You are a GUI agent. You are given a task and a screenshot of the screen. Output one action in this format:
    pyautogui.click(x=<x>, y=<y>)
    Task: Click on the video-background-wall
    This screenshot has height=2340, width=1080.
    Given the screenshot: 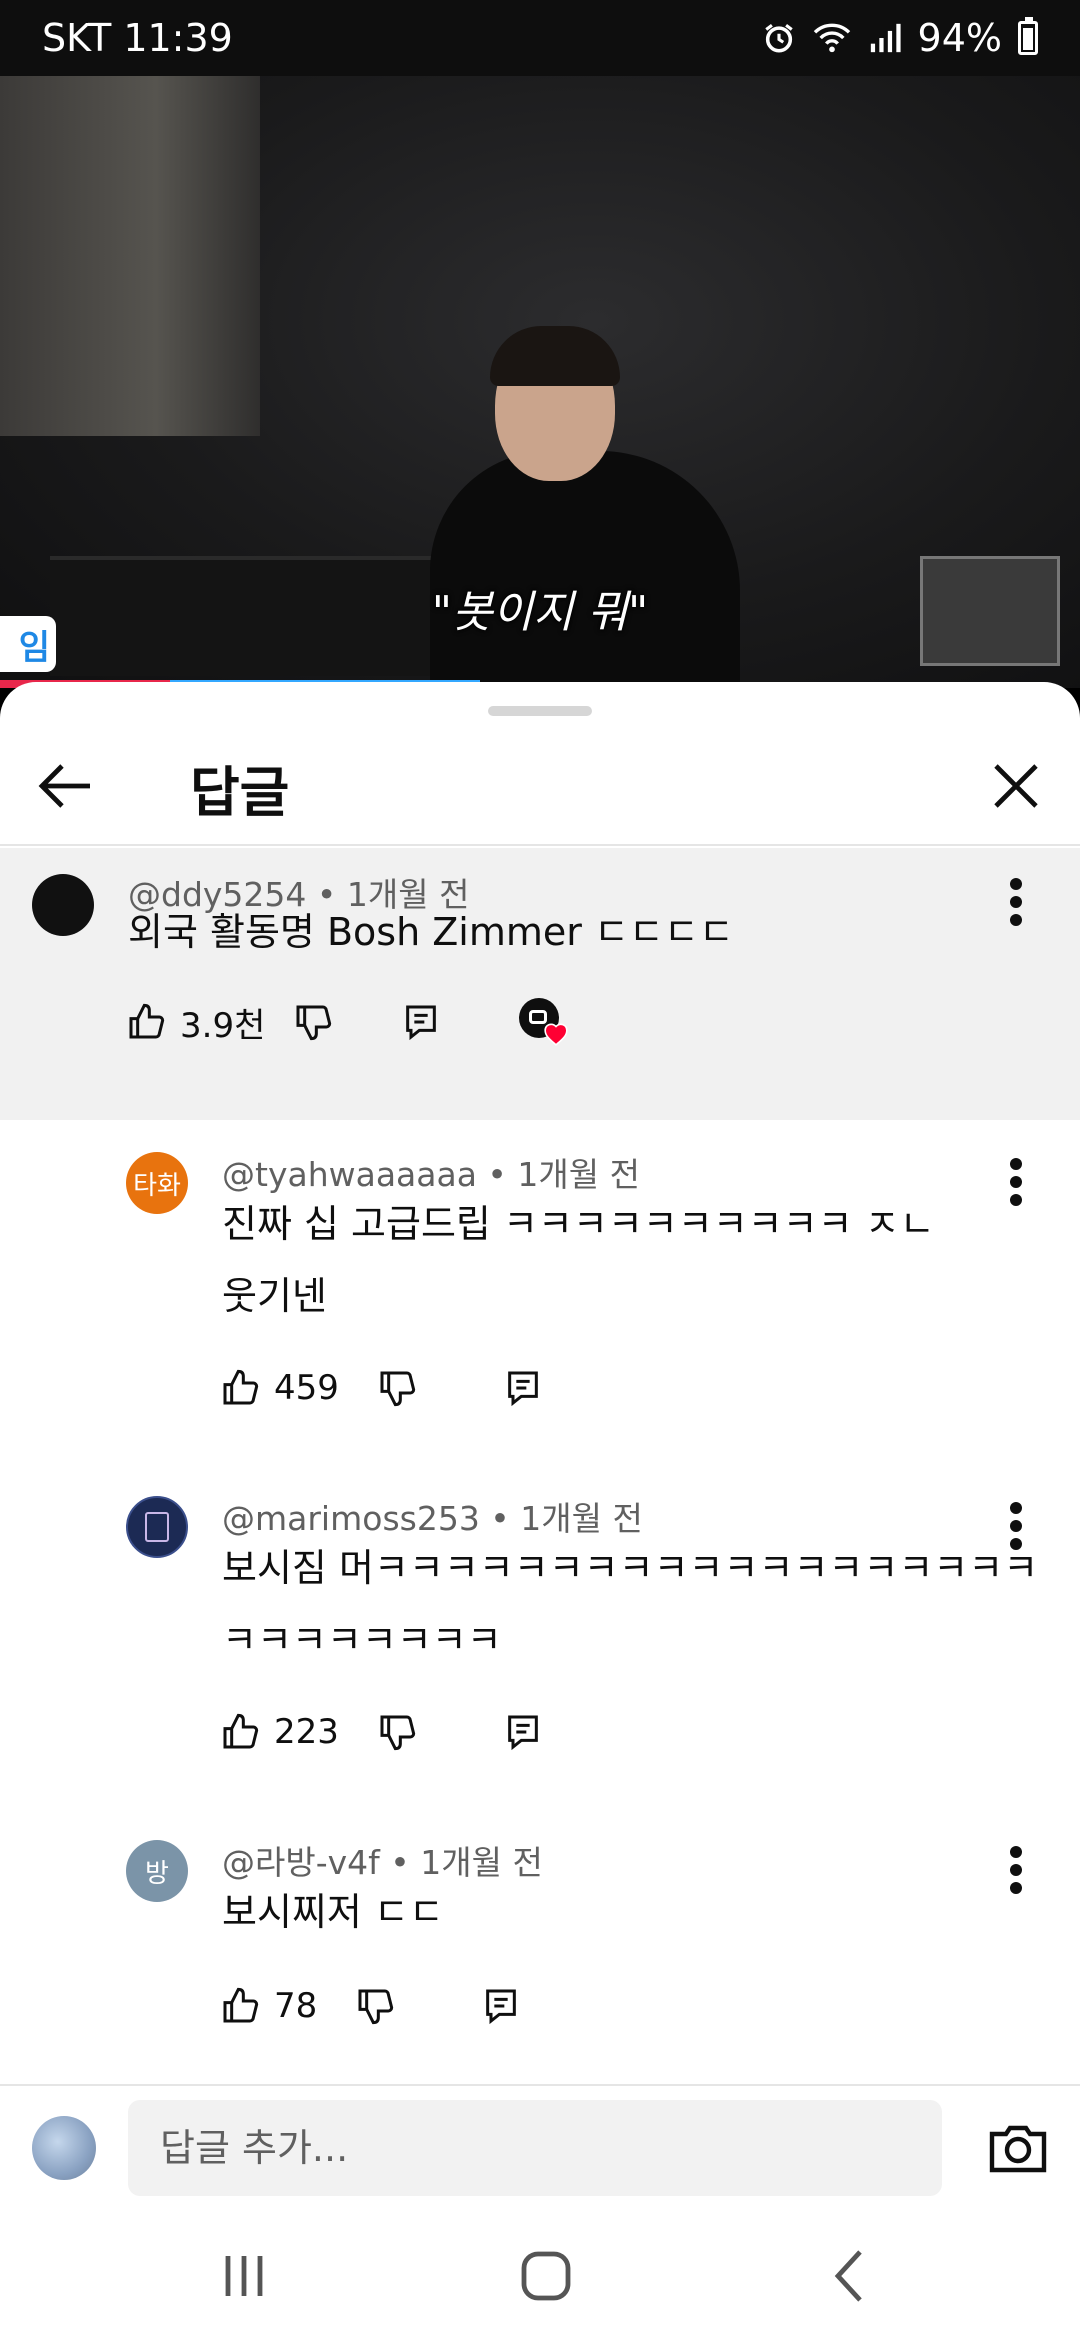 What is the action you would take?
    pyautogui.click(x=130, y=256)
    